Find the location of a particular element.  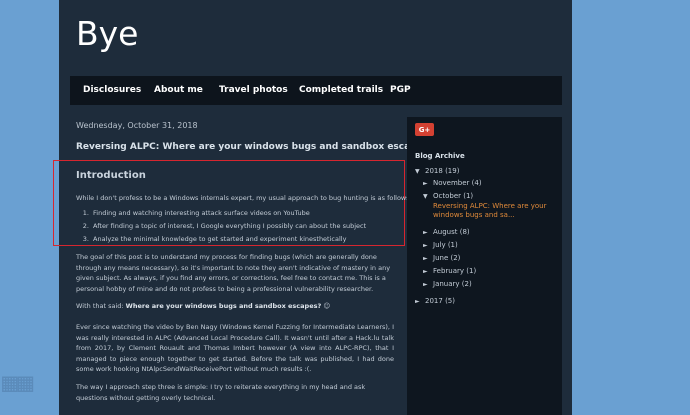

archive-label: October is located at coordinates (447, 196).